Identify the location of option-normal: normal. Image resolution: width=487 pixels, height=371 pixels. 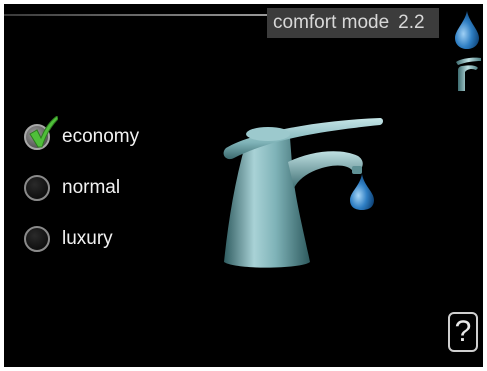
(104, 188).